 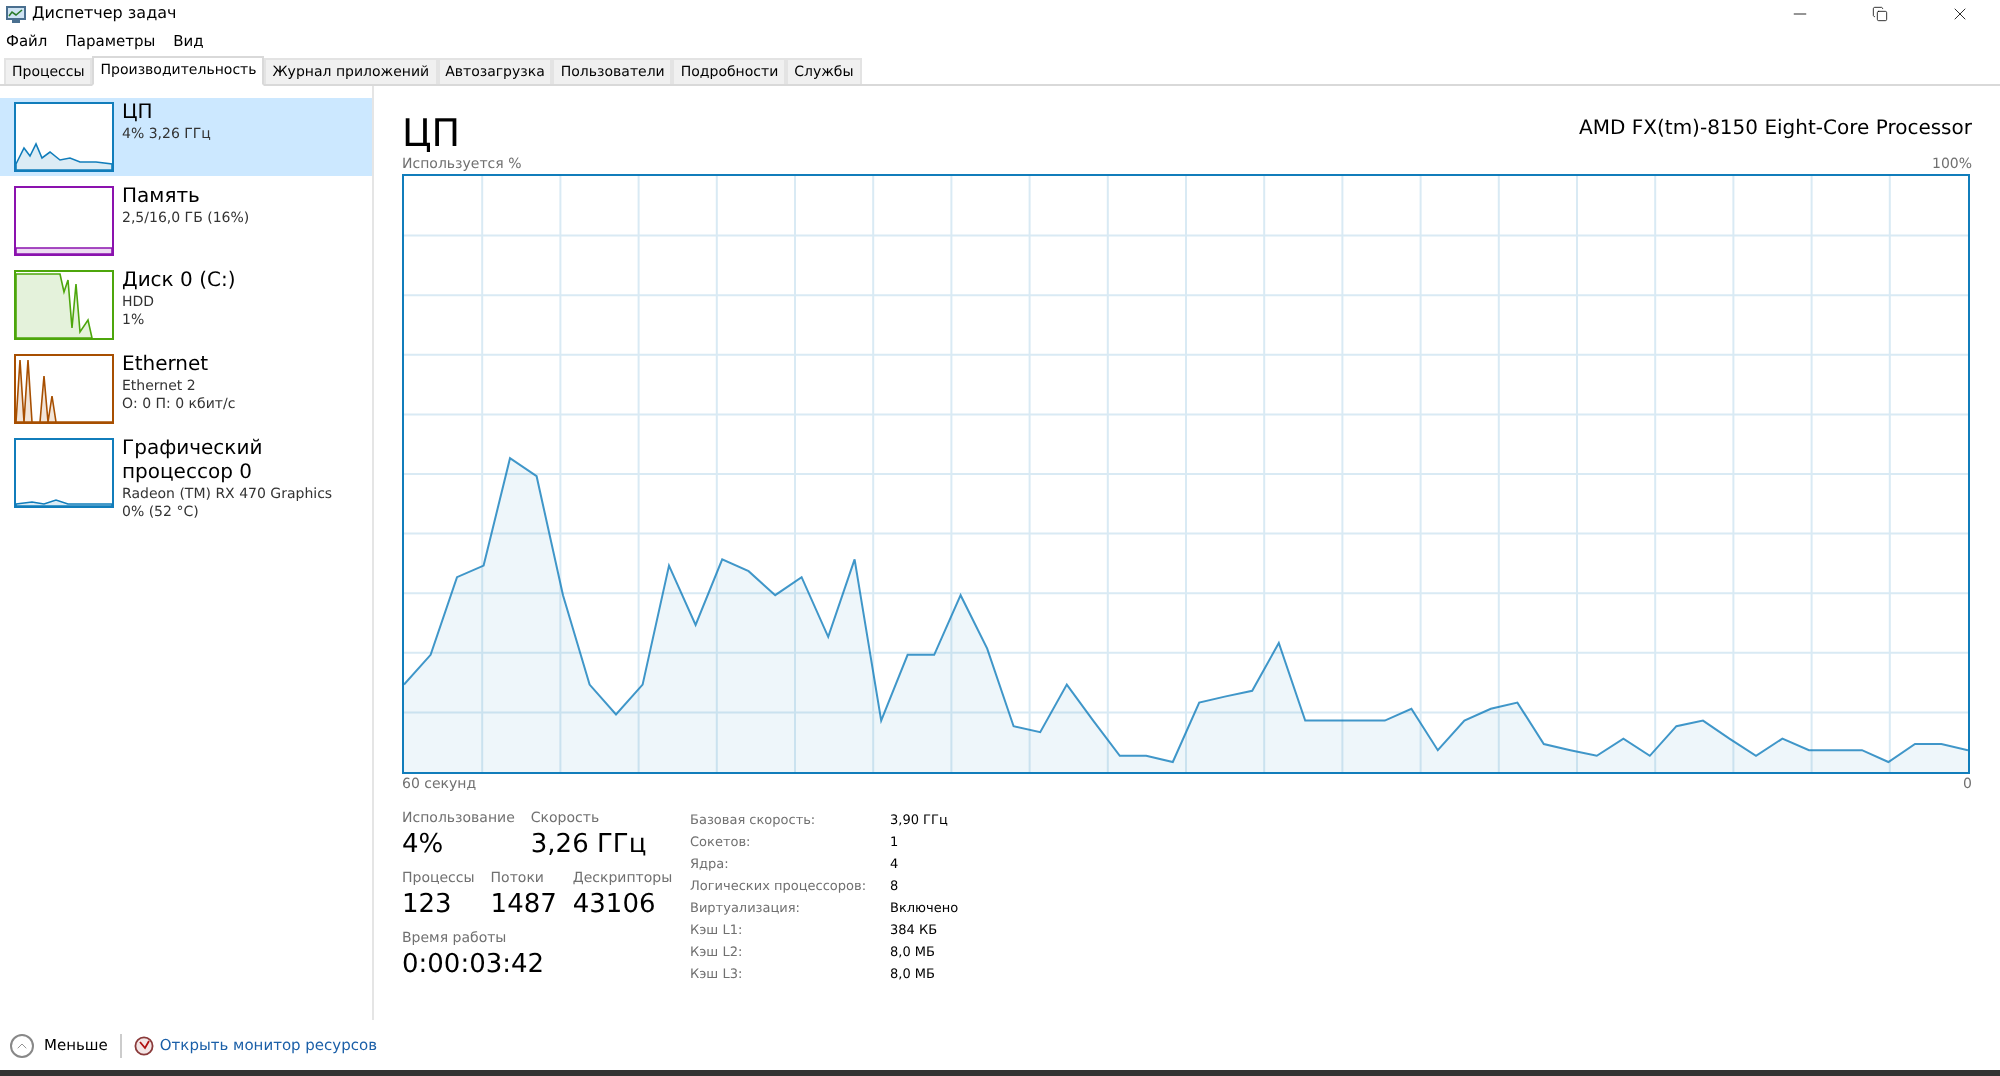 I want to click on stat-value: 43106, so click(x=615, y=906).